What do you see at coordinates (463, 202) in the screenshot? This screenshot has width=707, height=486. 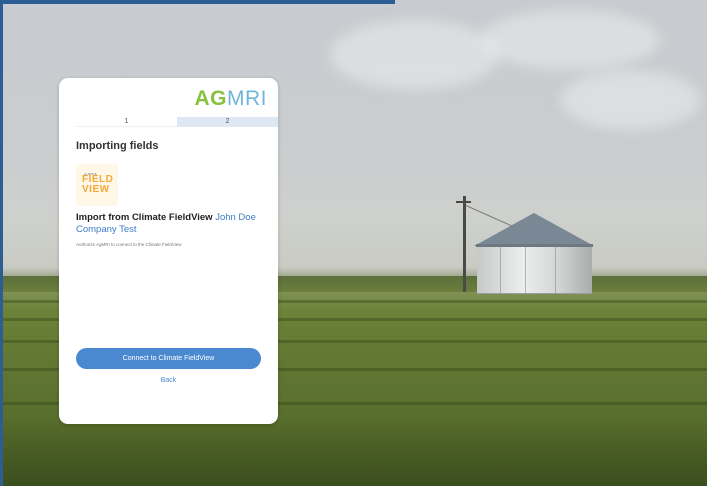 I see `utility-pole-arm` at bounding box center [463, 202].